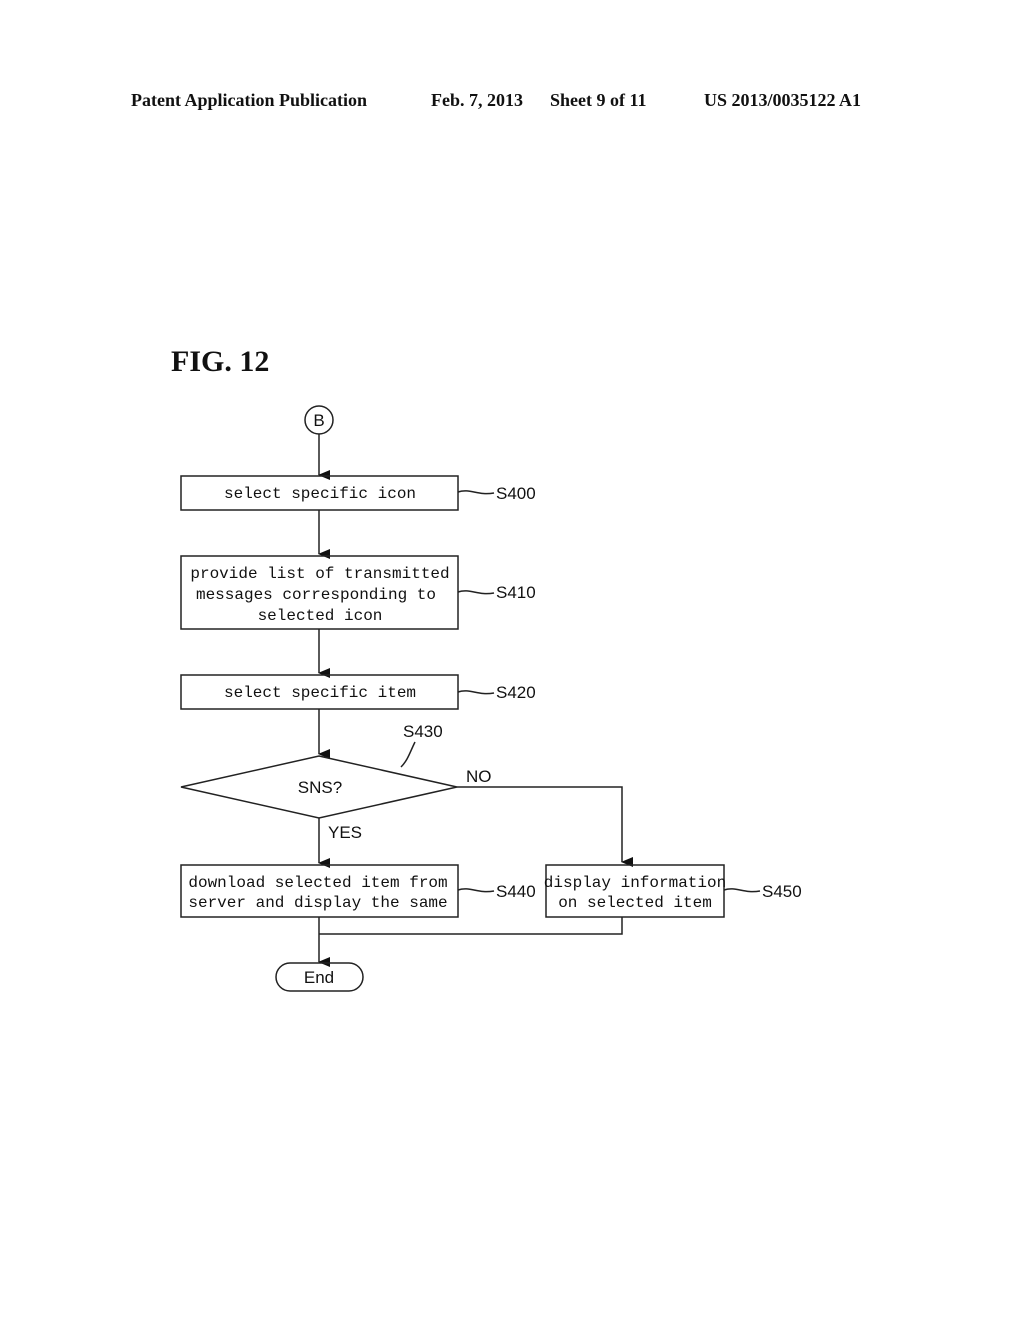  I want to click on branch-yes-label: YES, so click(345, 832).